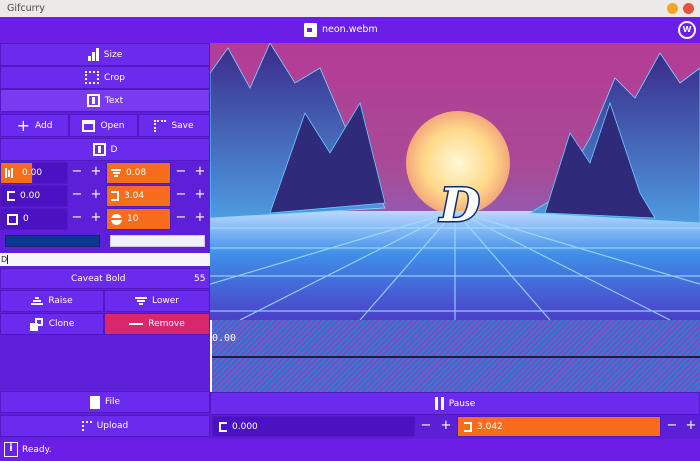 The image size is (700, 461). I want to click on timeline-strip: 0.00, so click(455, 356).